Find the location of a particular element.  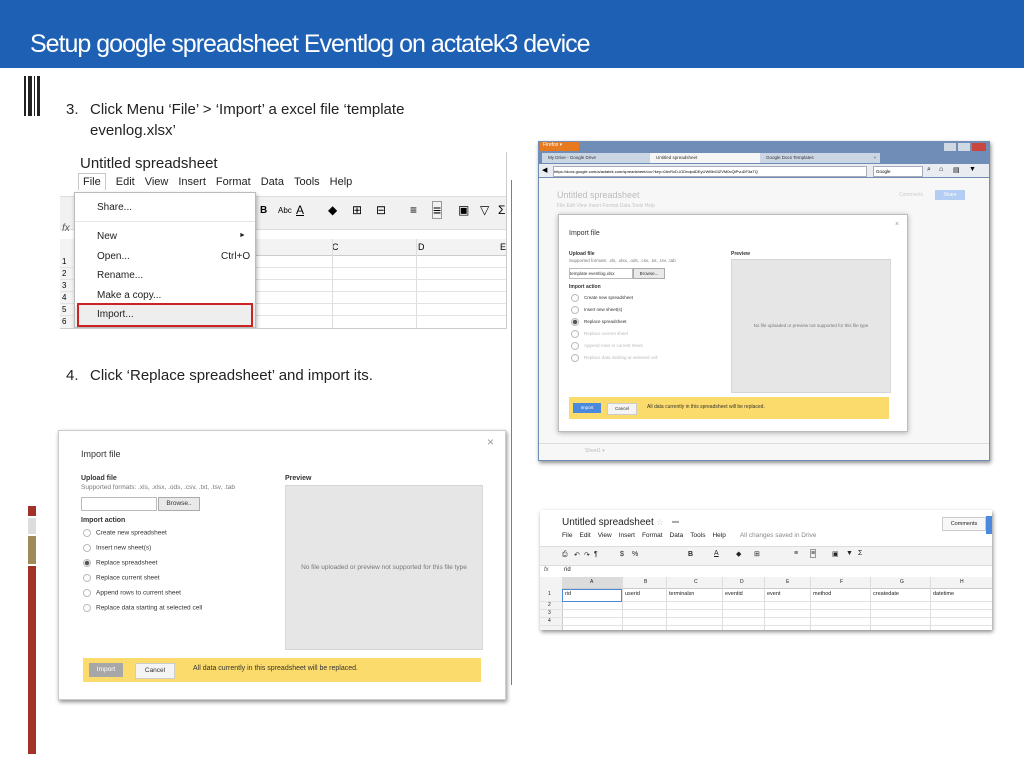

row-header: 4 is located at coordinates (64, 297).